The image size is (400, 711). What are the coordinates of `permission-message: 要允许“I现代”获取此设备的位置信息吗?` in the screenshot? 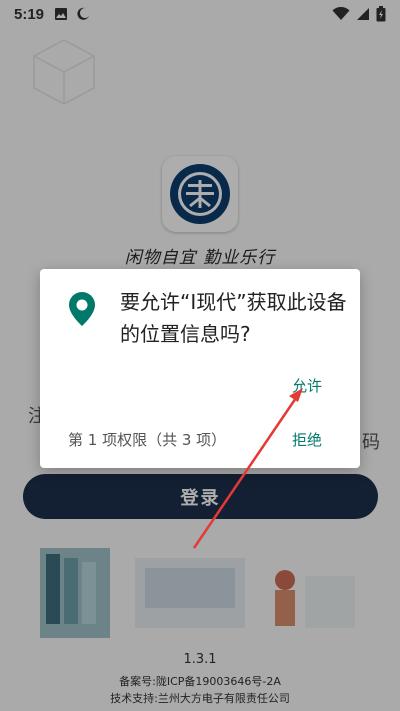 It's located at (233, 318).